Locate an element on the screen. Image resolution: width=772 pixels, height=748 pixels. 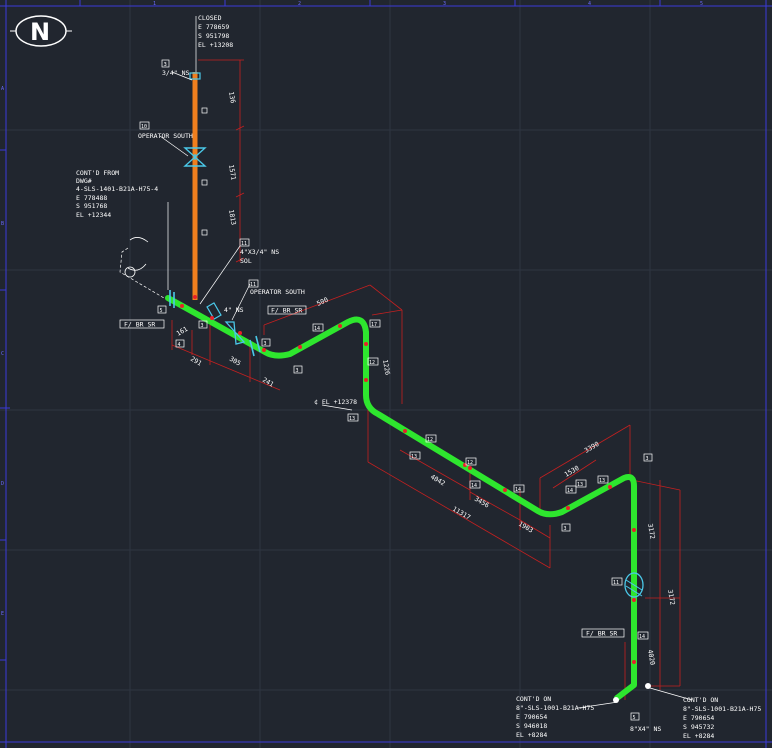
bottom-reducer-tag: 5 is located at coordinates (634, 718).